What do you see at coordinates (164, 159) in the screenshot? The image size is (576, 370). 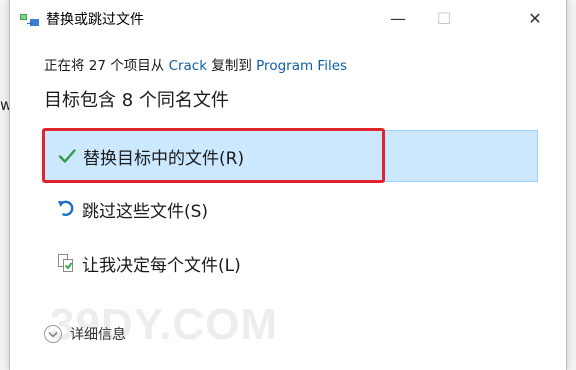 I see `replace-files-label: 替换目标中的文件(R)` at bounding box center [164, 159].